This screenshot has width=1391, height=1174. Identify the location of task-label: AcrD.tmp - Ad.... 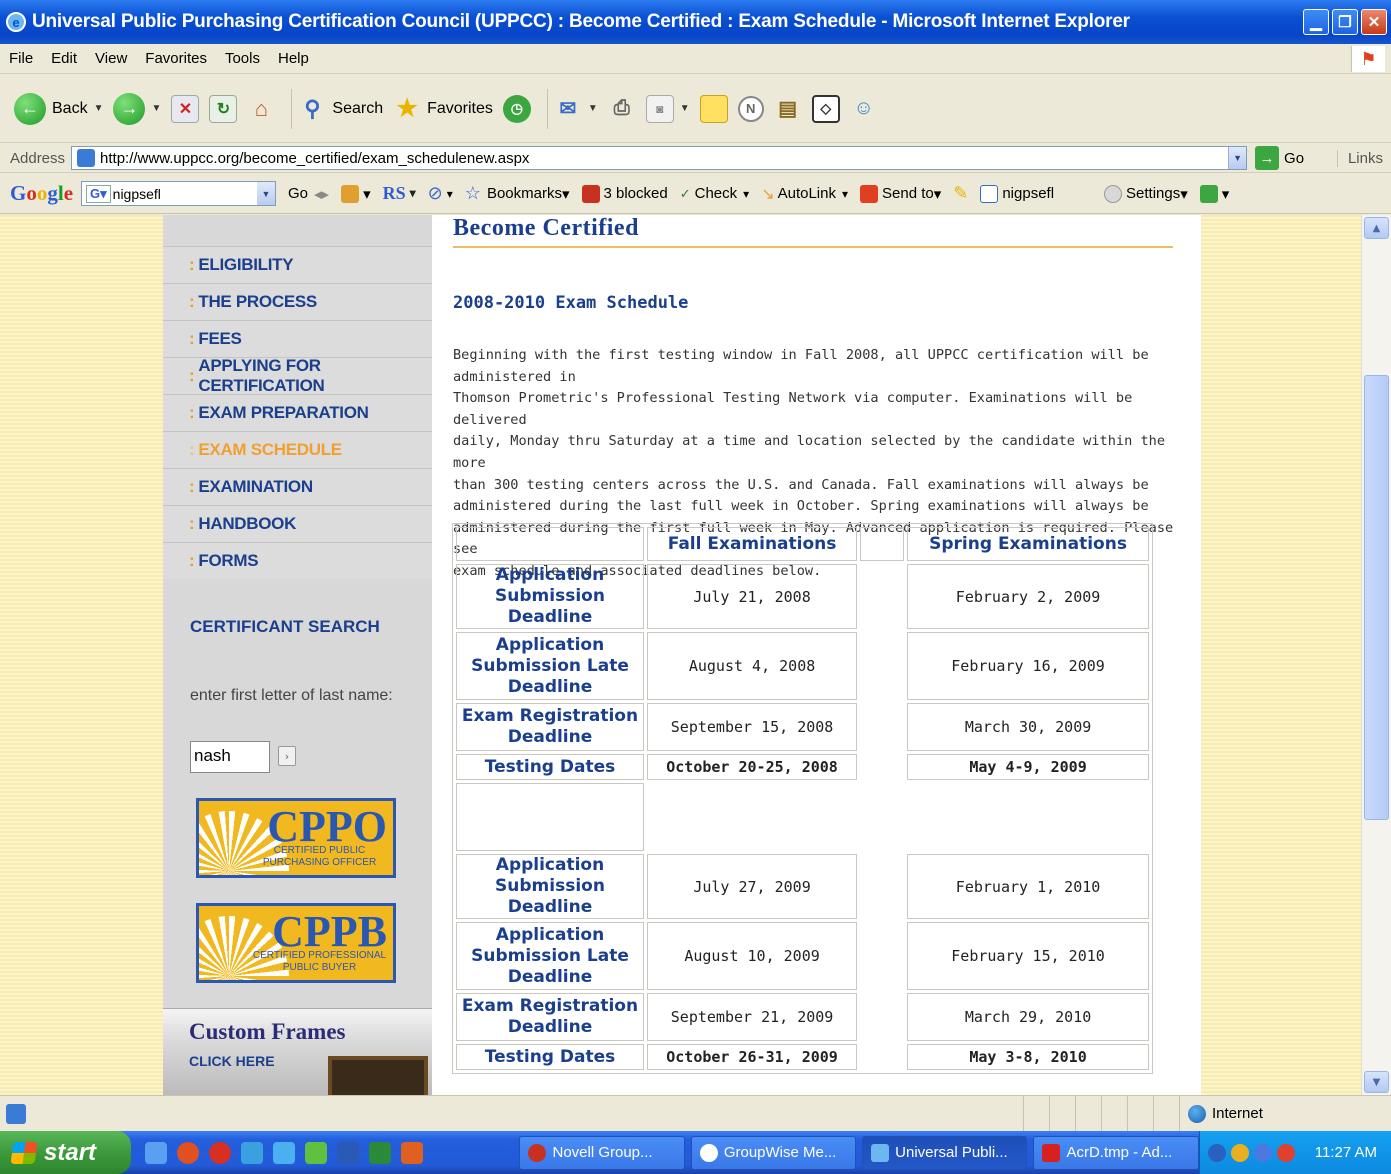
(1119, 1152).